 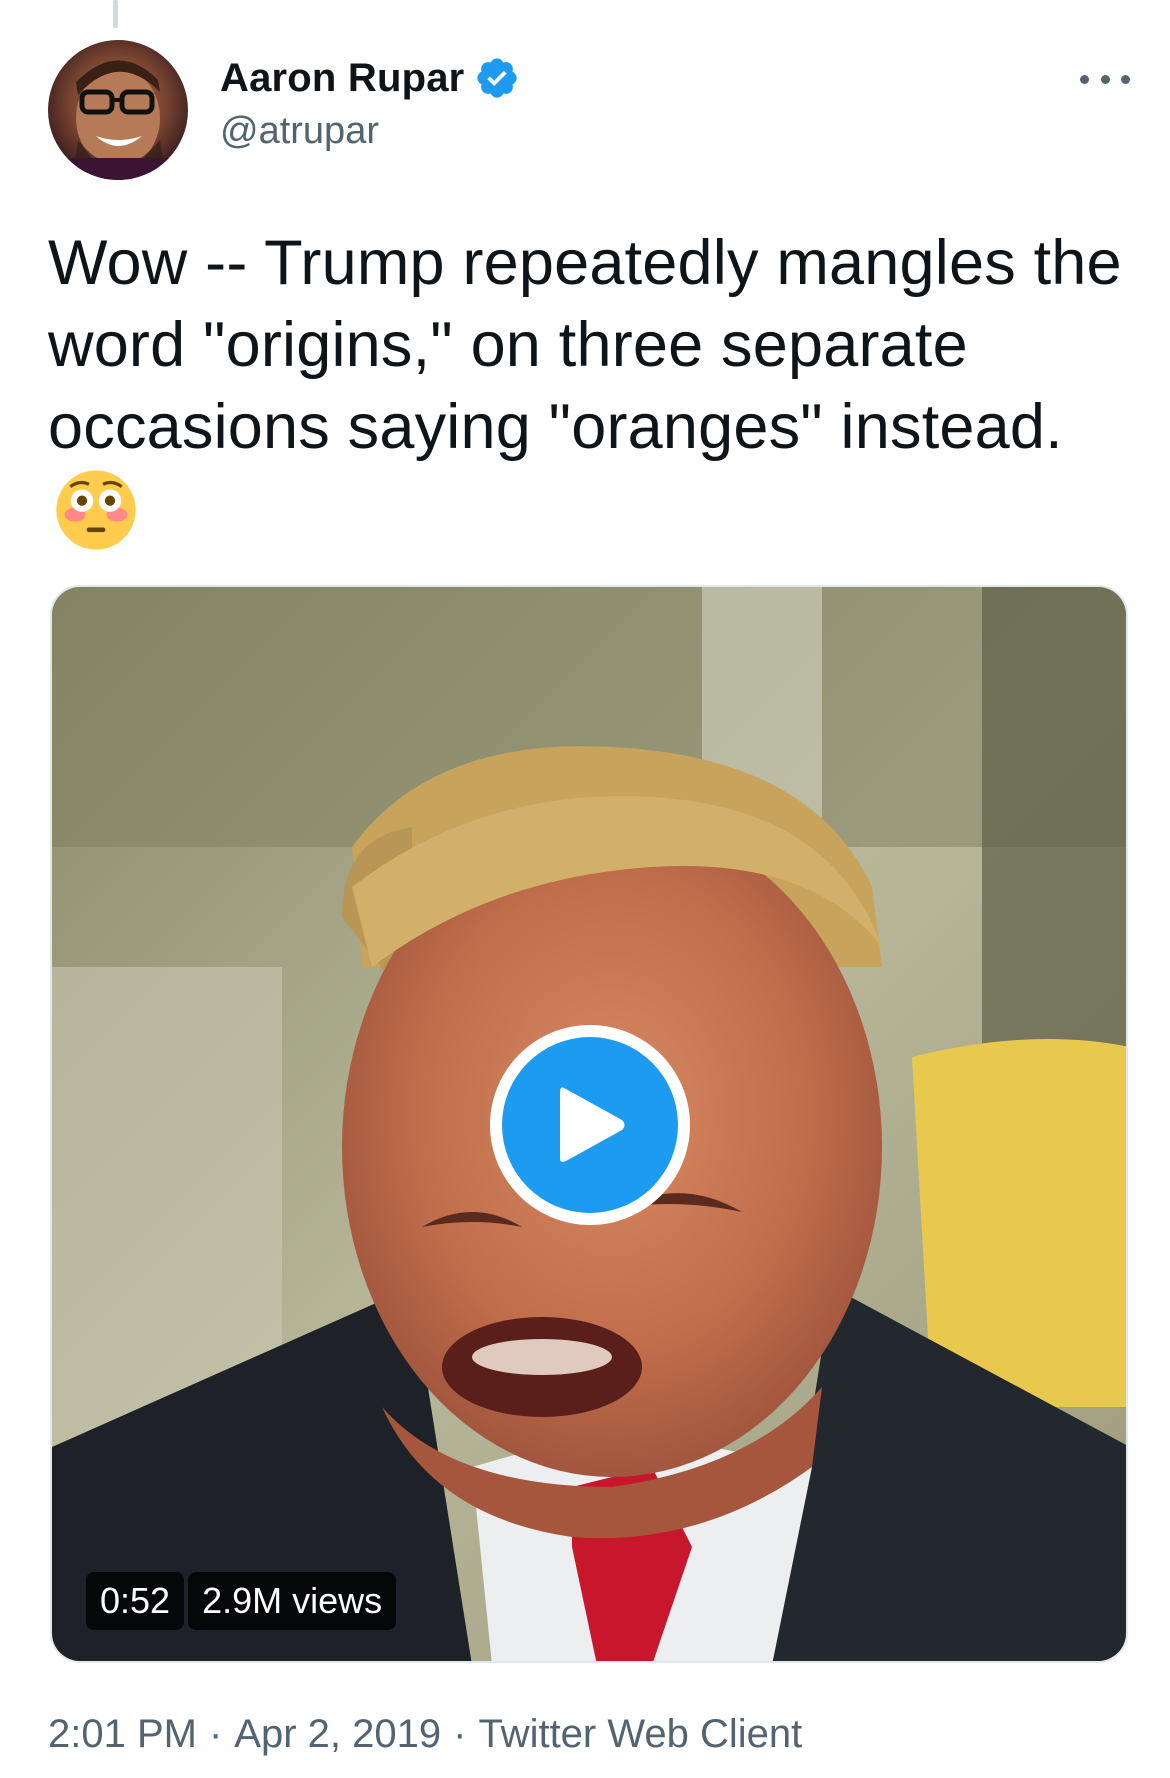 I want to click on play-button, so click(x=590, y=1125).